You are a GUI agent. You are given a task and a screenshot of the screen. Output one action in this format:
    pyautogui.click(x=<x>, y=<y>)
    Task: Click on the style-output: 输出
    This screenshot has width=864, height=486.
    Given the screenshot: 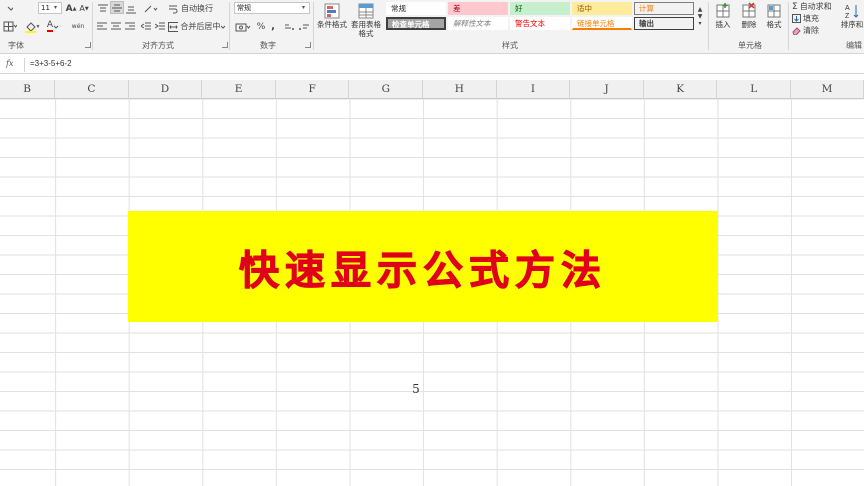 What is the action you would take?
    pyautogui.click(x=664, y=23)
    